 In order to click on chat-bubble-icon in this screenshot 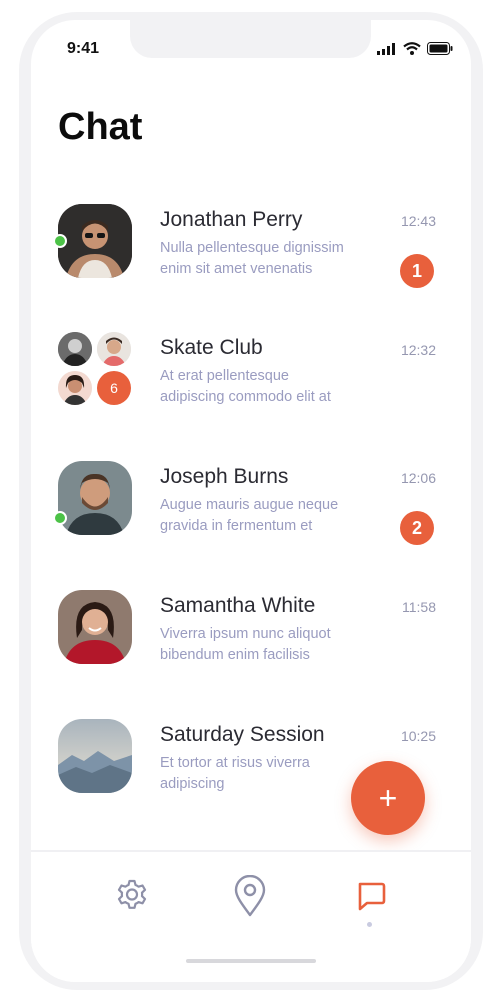, I will do `click(372, 896)`.